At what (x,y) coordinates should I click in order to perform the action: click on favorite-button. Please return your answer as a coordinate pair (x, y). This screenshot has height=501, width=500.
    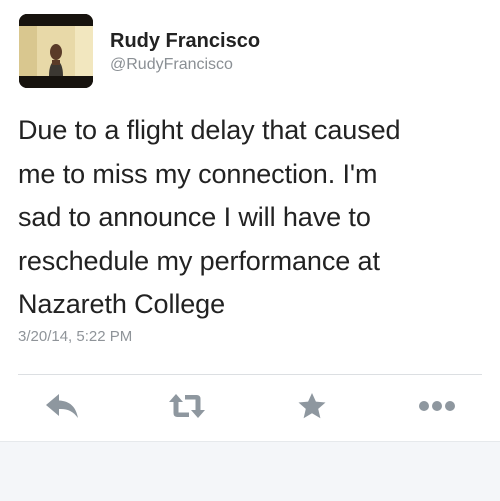
    Looking at the image, I should click on (312, 408).